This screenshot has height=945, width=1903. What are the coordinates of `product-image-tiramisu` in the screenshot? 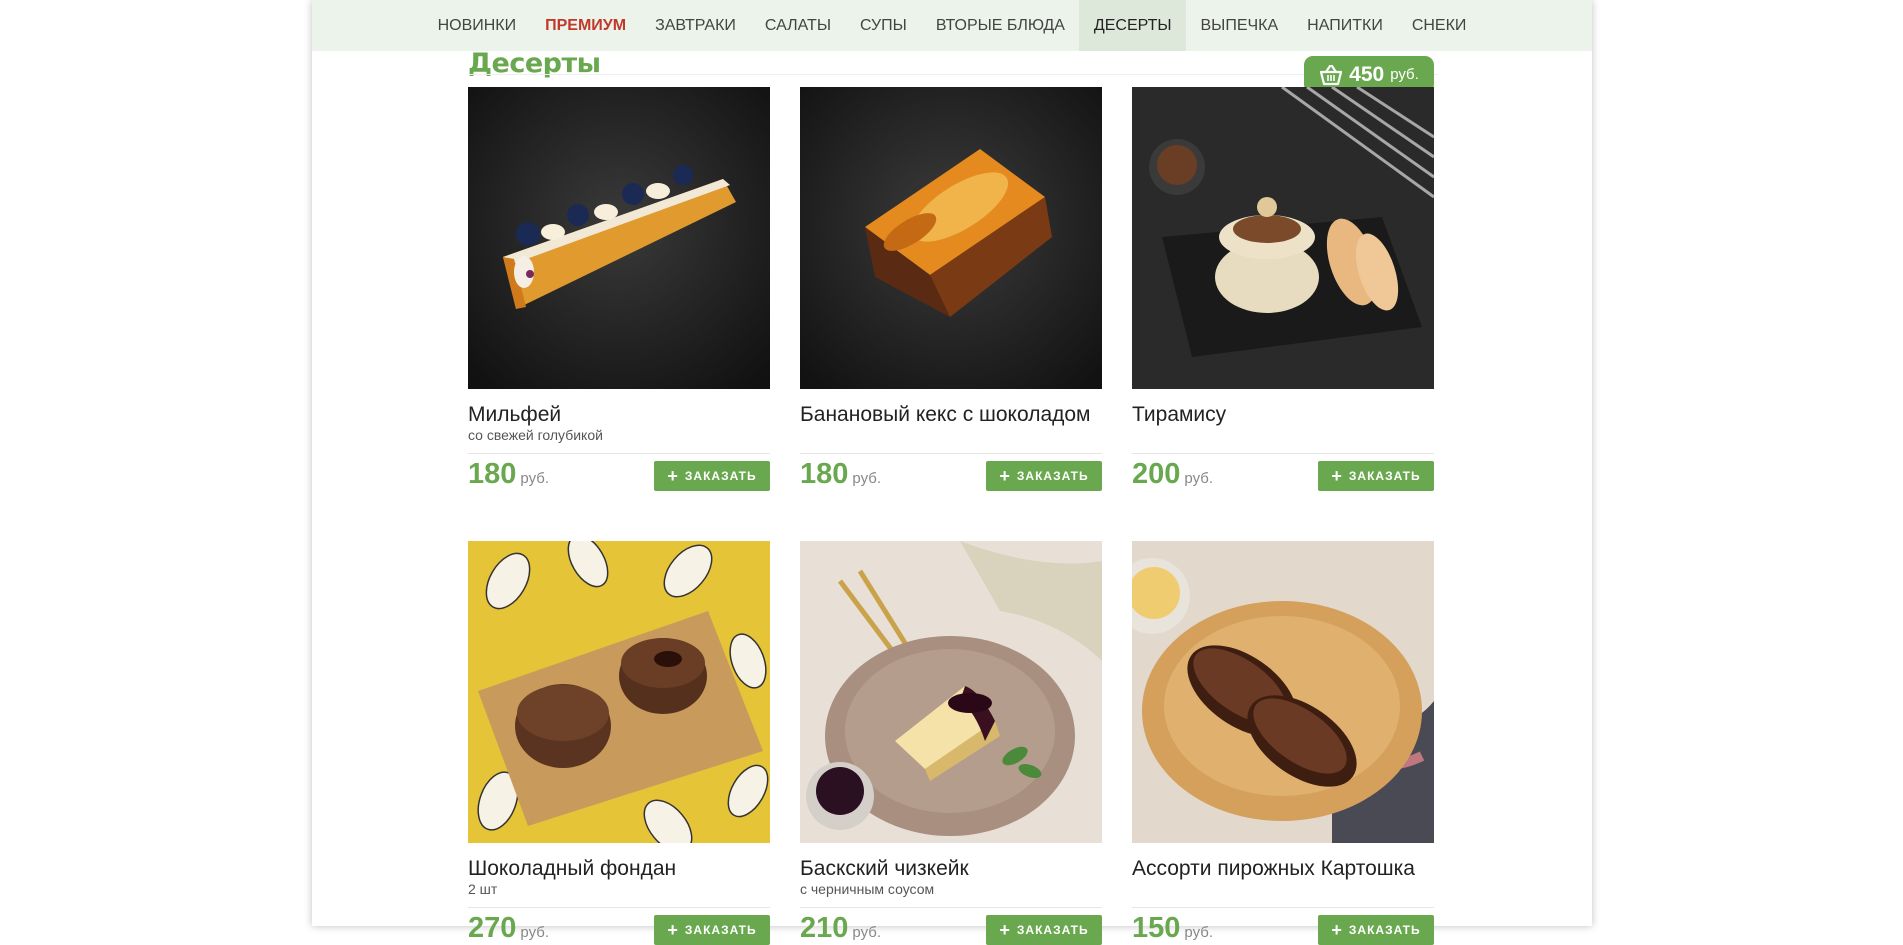 It's located at (1283, 238).